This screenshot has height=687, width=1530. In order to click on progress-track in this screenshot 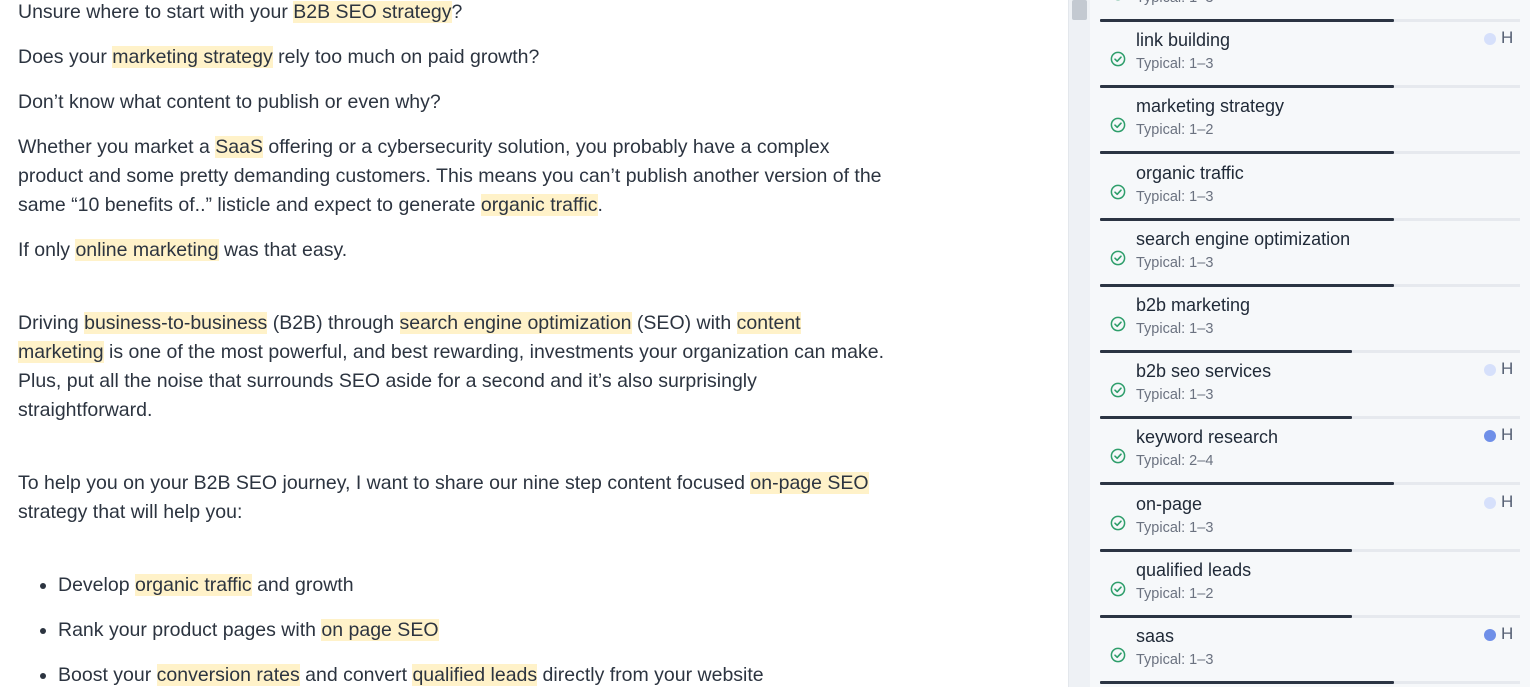, I will do `click(1457, 682)`.